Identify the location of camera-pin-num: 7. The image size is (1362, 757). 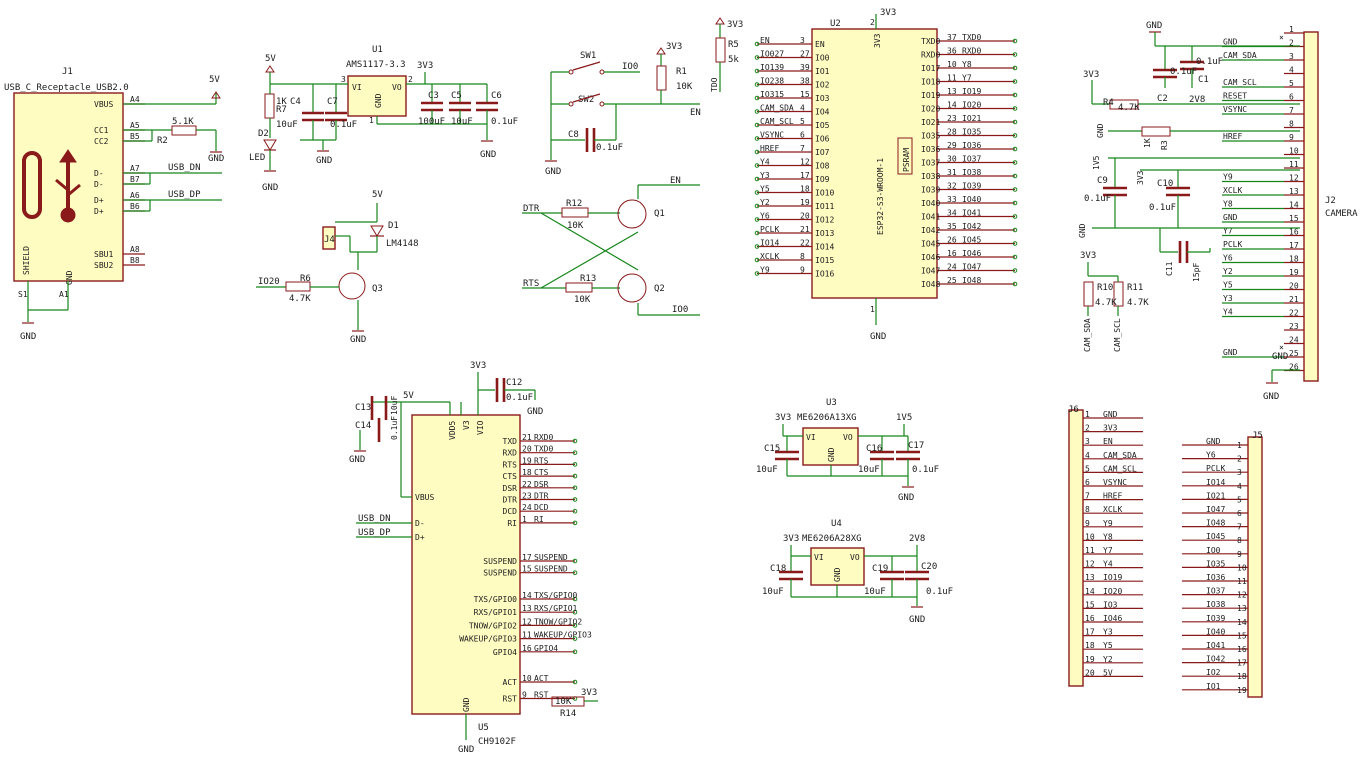
(1291, 110).